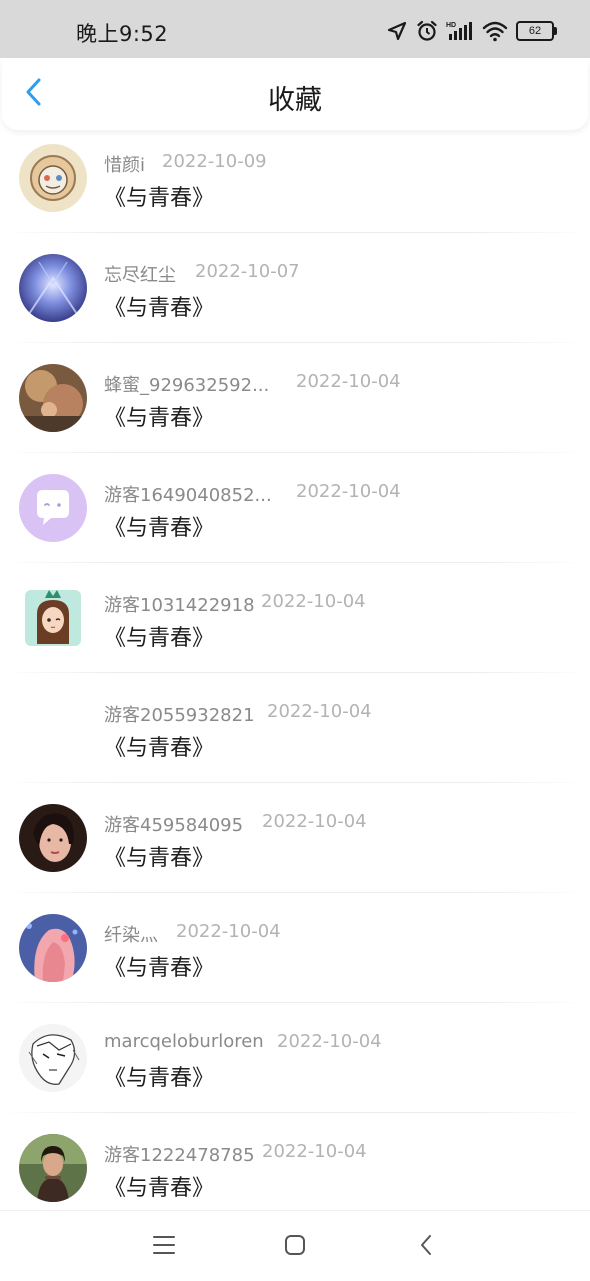 The image size is (590, 1281). Describe the element at coordinates (397, 31) in the screenshot. I see `location-icon` at that location.